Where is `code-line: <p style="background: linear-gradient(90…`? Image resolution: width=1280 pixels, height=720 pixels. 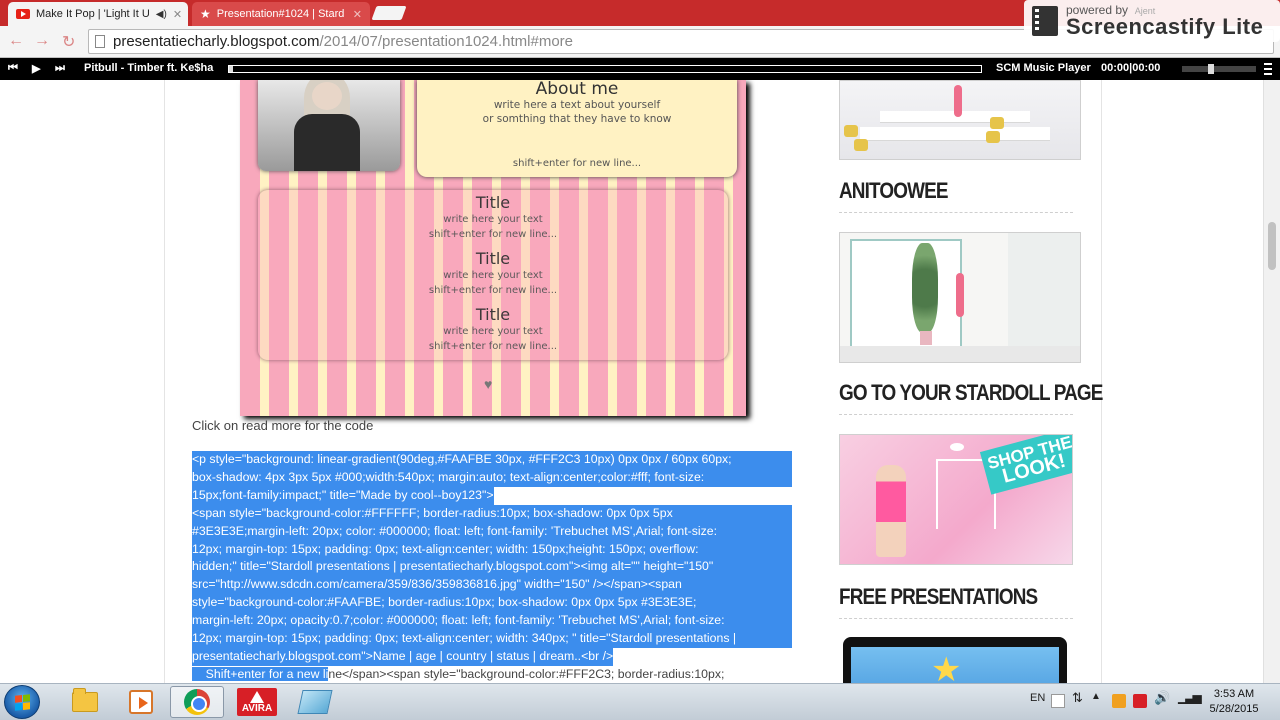
code-line: <p style="background: linear-gradient(90… is located at coordinates (492, 460).